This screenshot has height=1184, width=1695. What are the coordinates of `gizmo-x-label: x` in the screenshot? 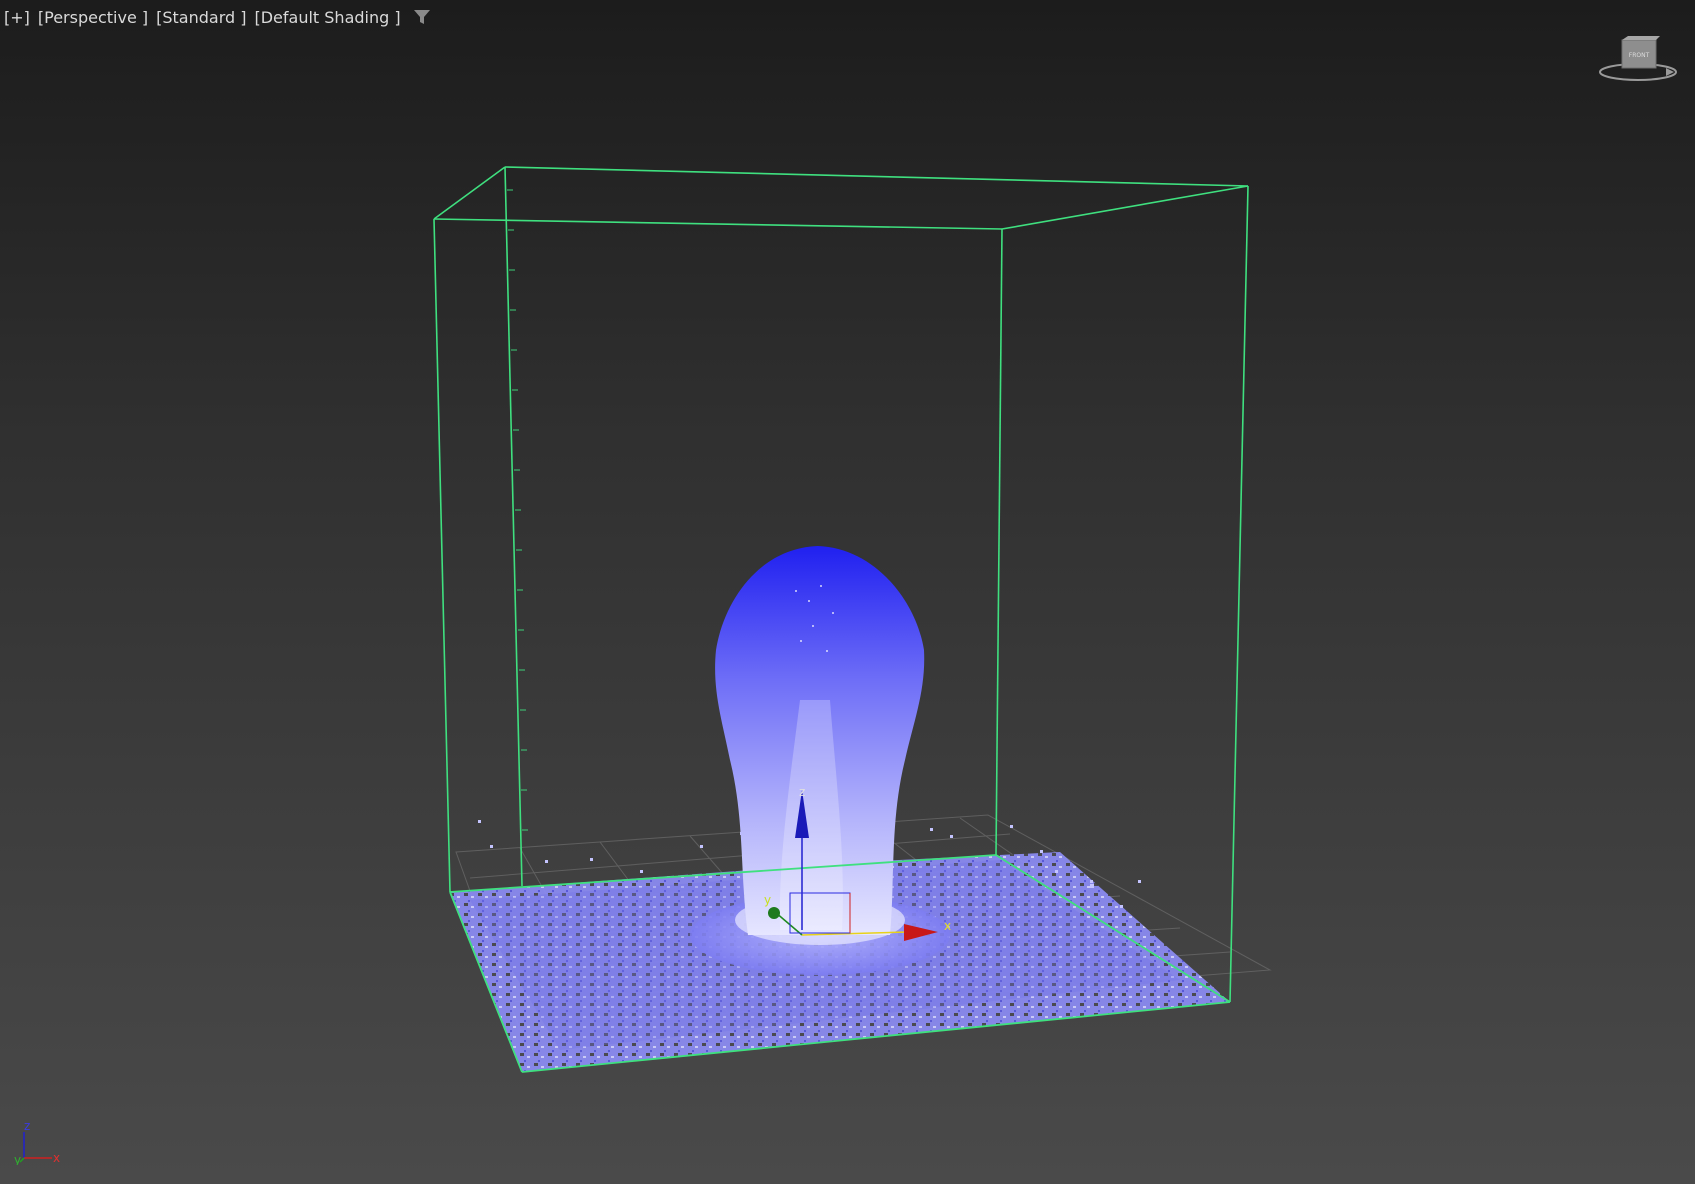 It's located at (947, 926).